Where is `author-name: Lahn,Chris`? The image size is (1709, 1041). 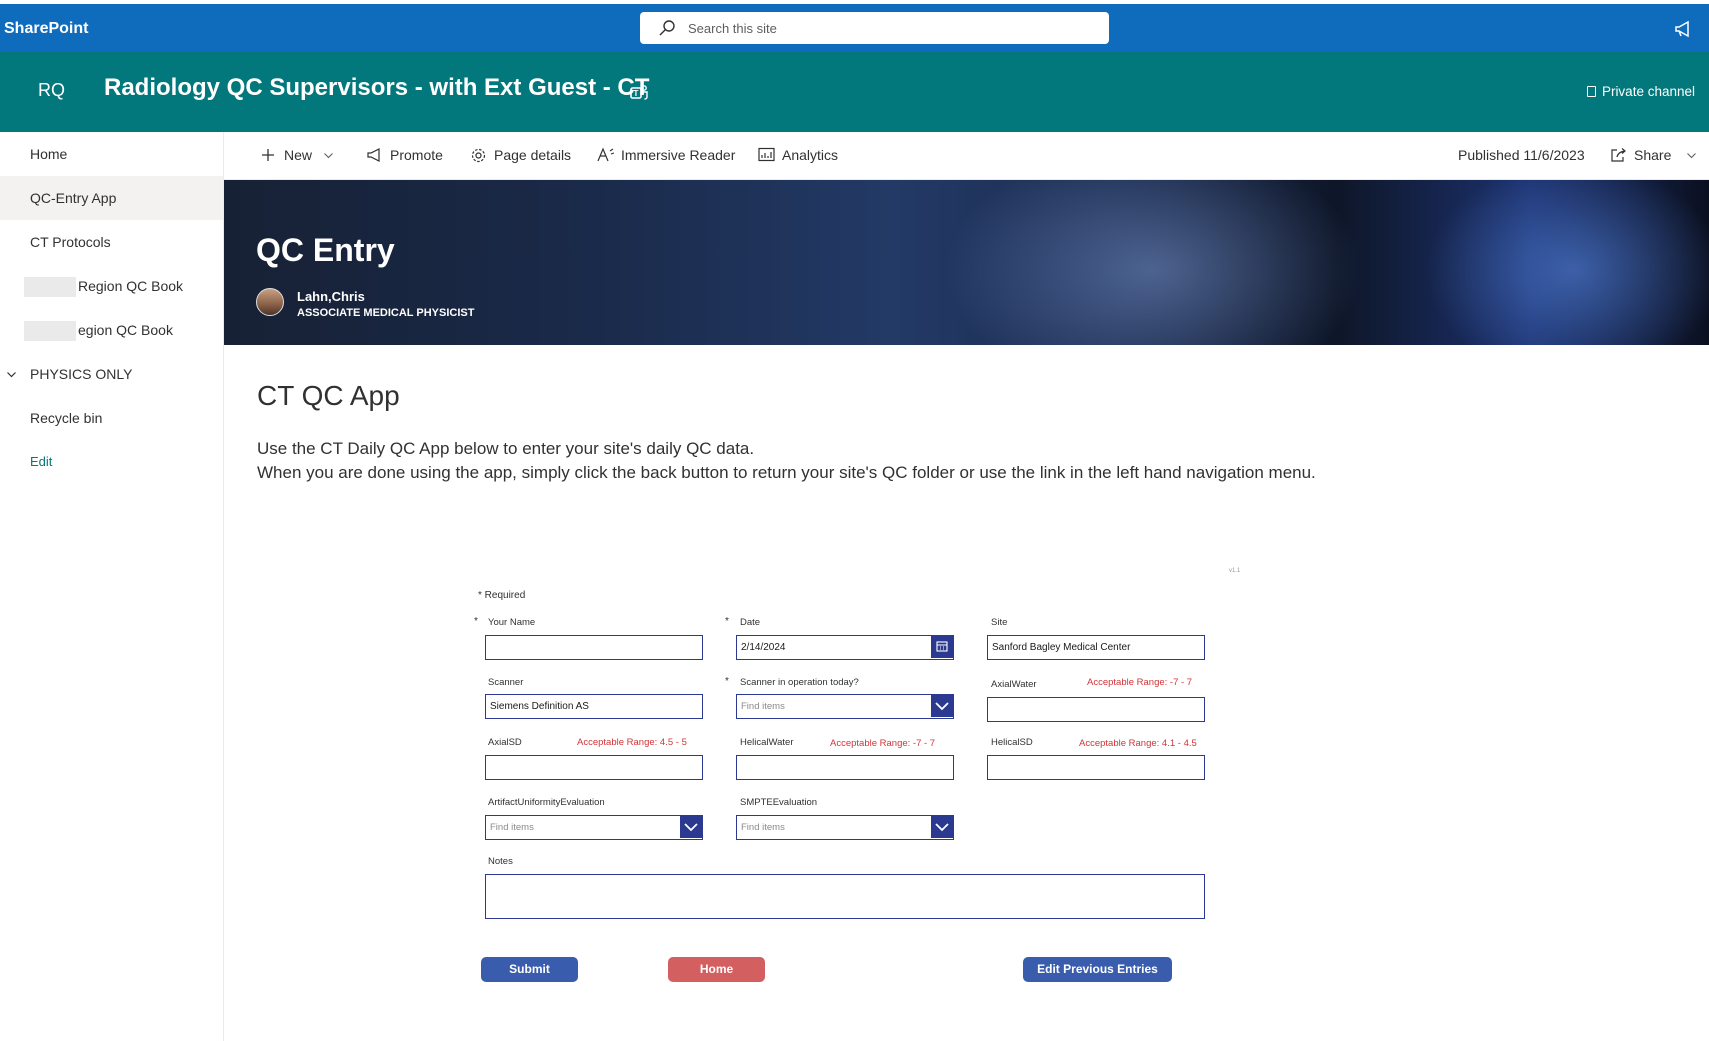
author-name: Lahn,Chris is located at coordinates (331, 296).